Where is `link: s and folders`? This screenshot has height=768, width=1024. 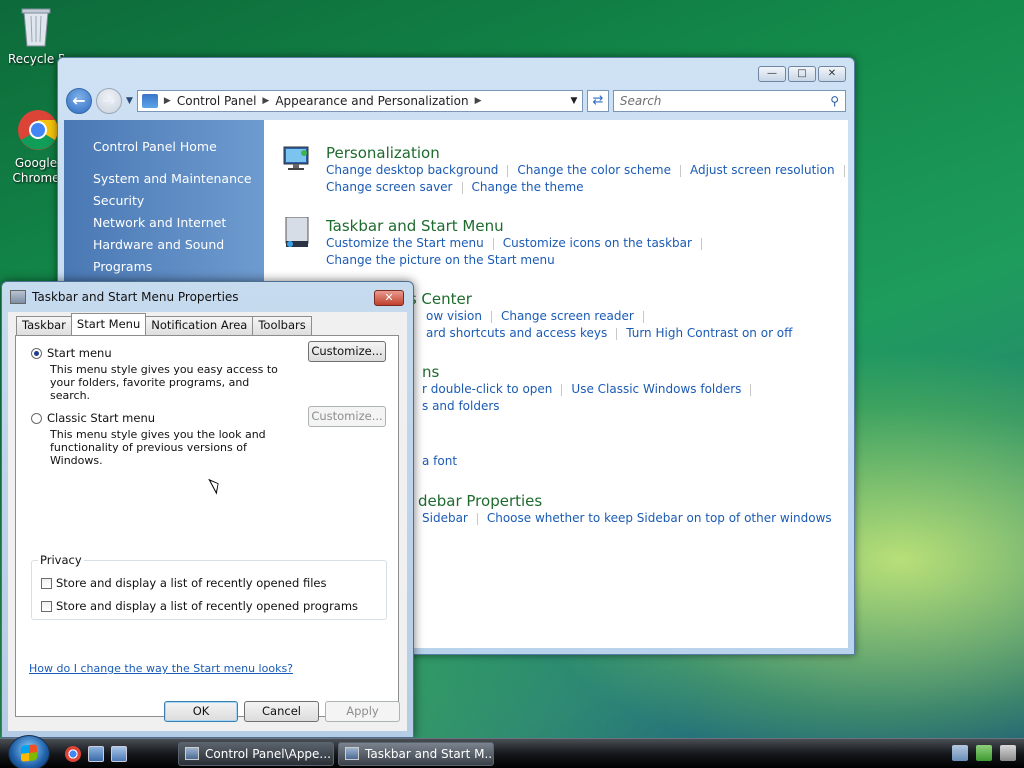 link: s and folders is located at coordinates (461, 406).